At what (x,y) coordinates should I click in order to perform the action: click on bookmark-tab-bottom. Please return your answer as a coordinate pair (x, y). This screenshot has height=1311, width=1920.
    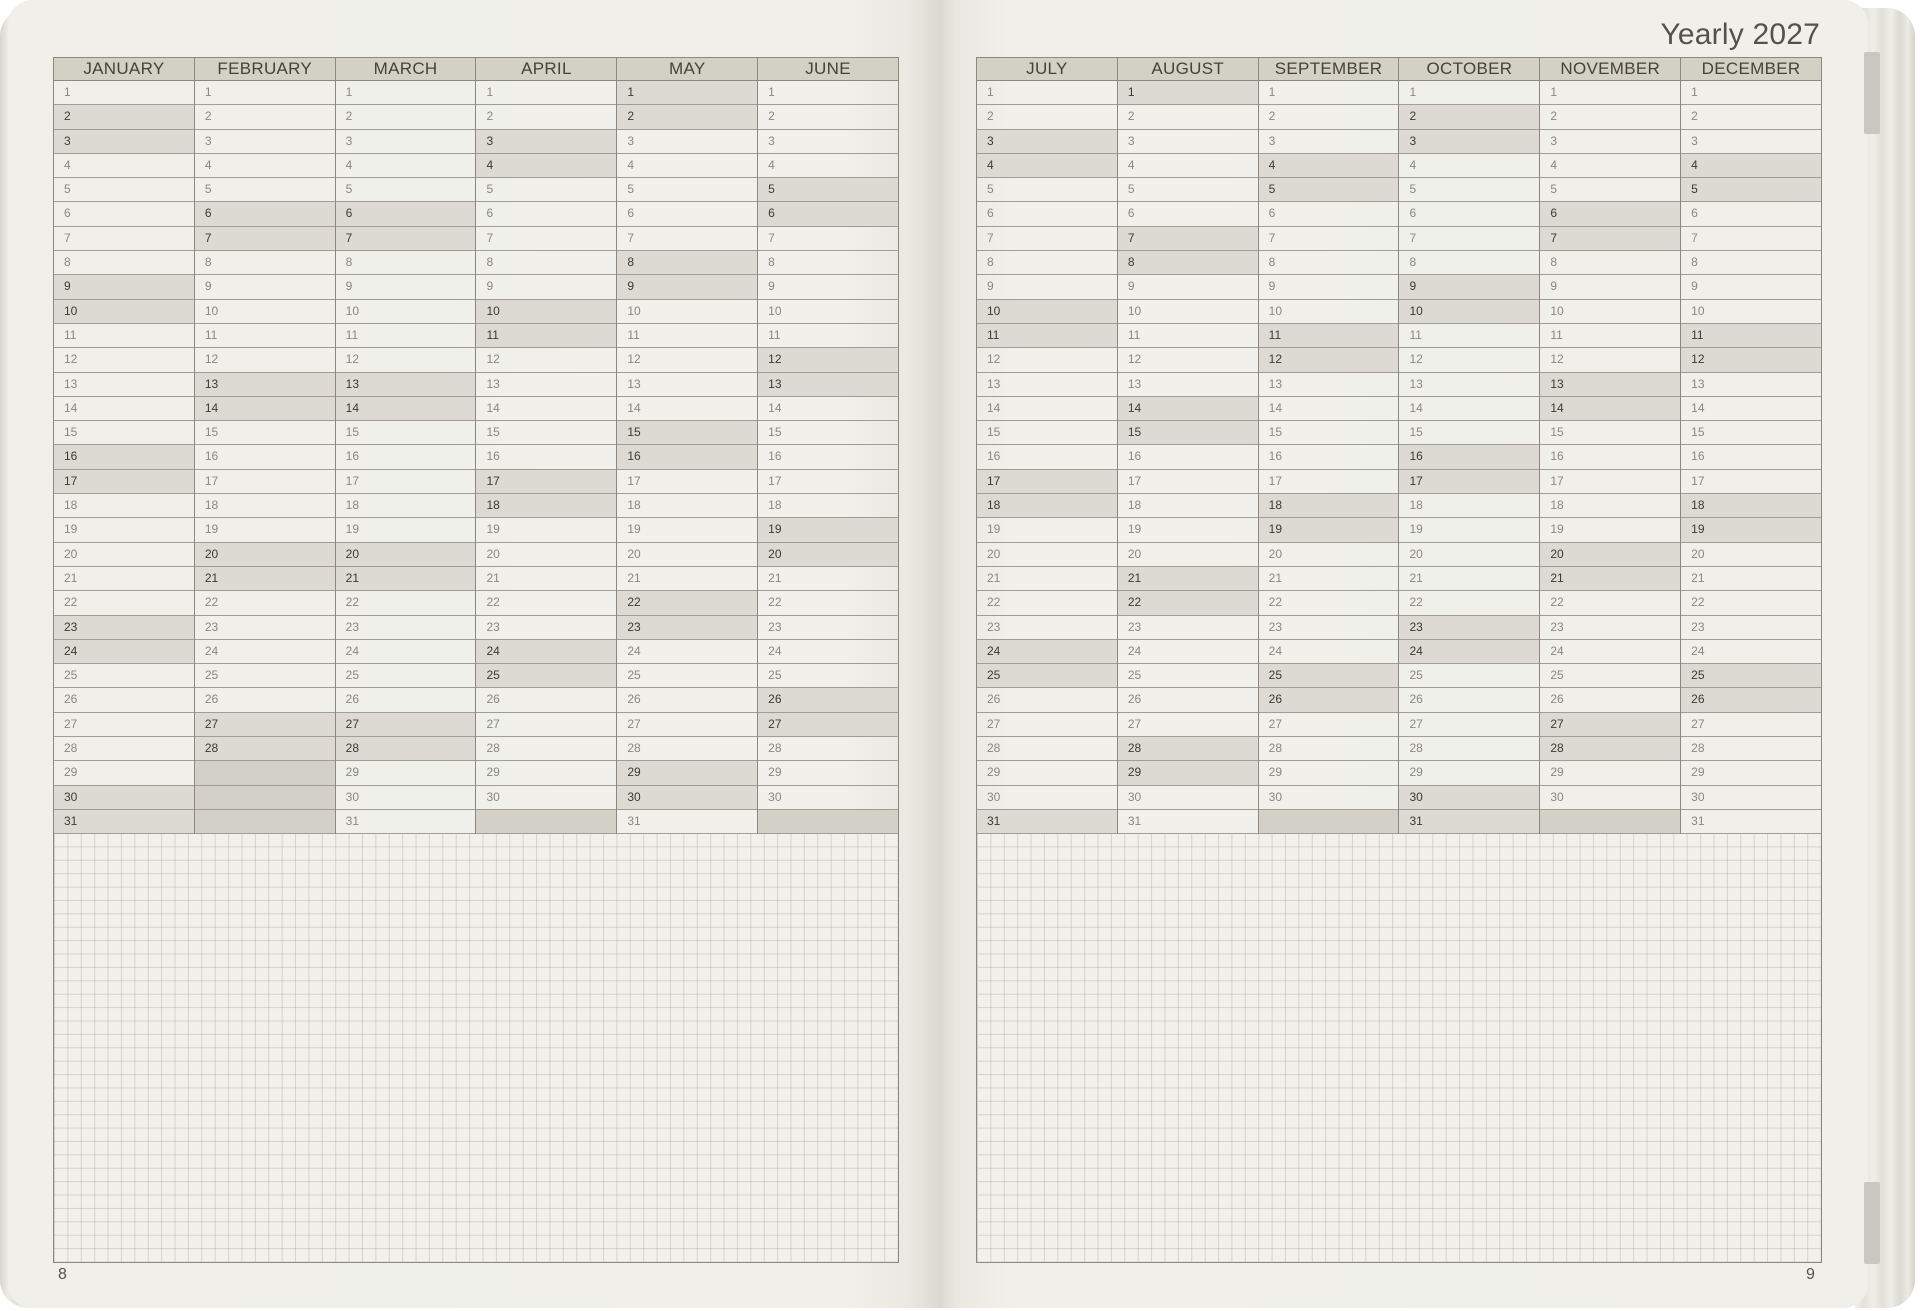
    Looking at the image, I should click on (1872, 1223).